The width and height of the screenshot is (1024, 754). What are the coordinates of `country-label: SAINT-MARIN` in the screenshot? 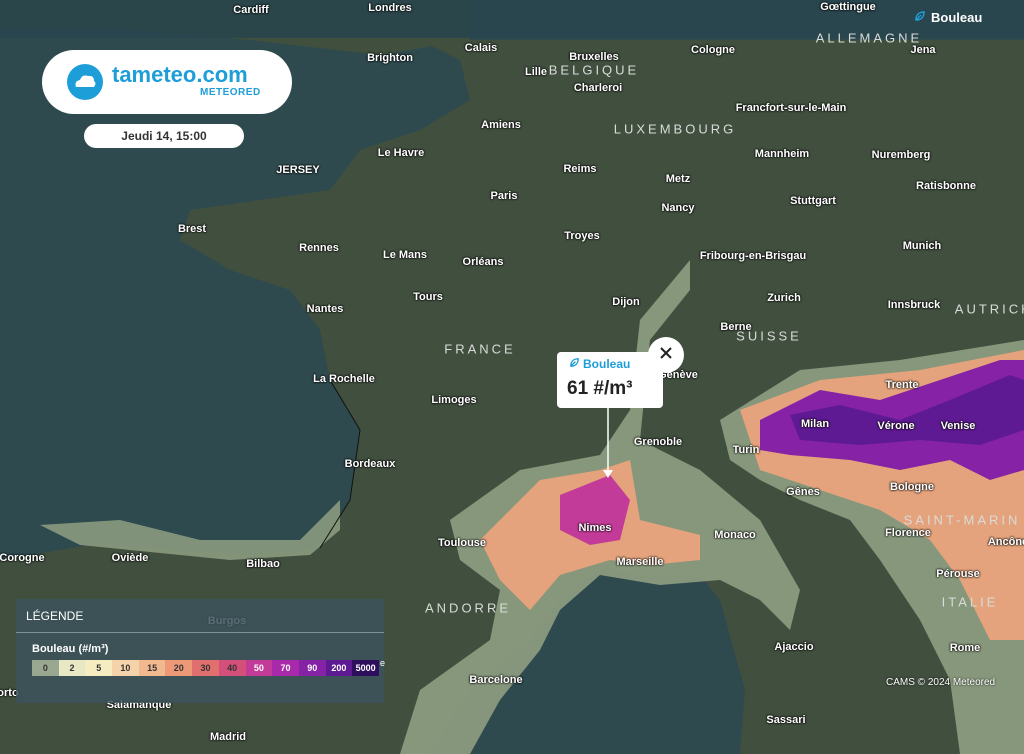 It's located at (962, 520).